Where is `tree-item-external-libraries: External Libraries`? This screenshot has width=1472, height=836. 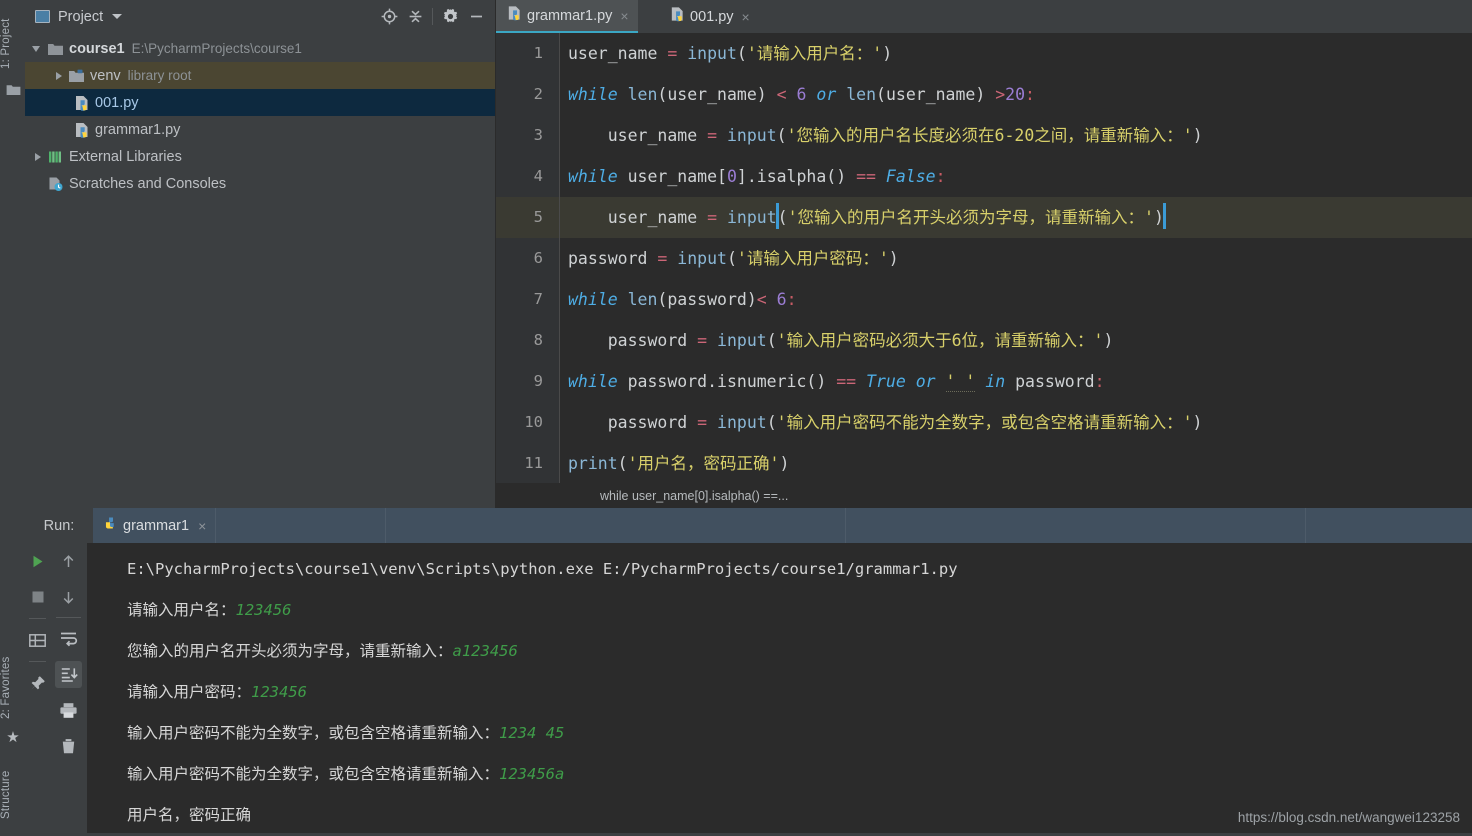
tree-item-external-libraries: External Libraries is located at coordinates (260, 156).